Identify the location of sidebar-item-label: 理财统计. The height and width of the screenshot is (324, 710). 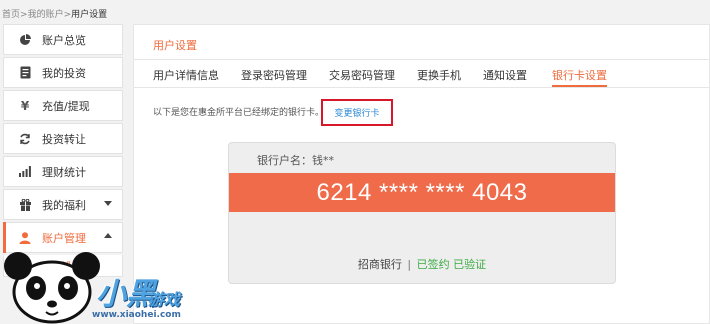
(64, 172).